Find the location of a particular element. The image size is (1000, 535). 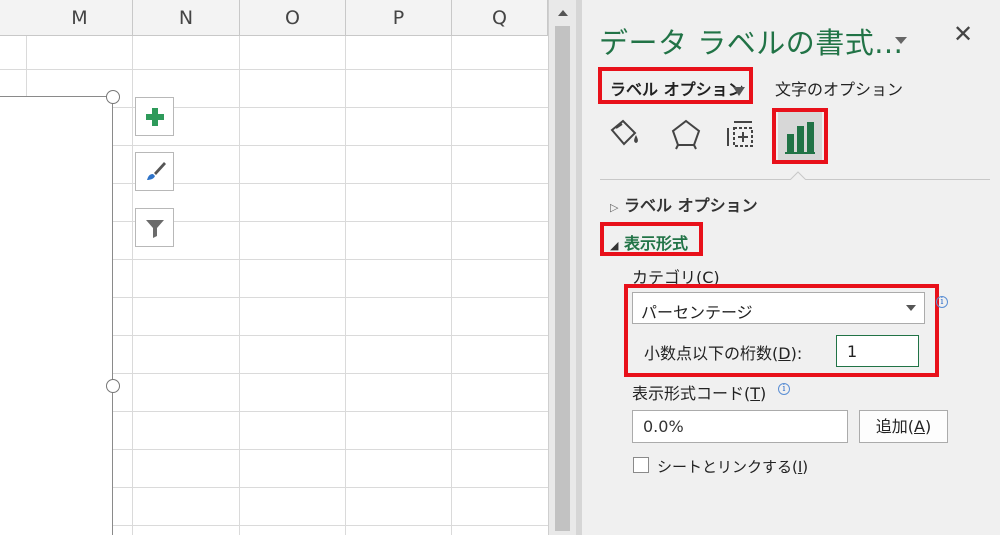

chart-resize-handle-right is located at coordinates (113, 386).